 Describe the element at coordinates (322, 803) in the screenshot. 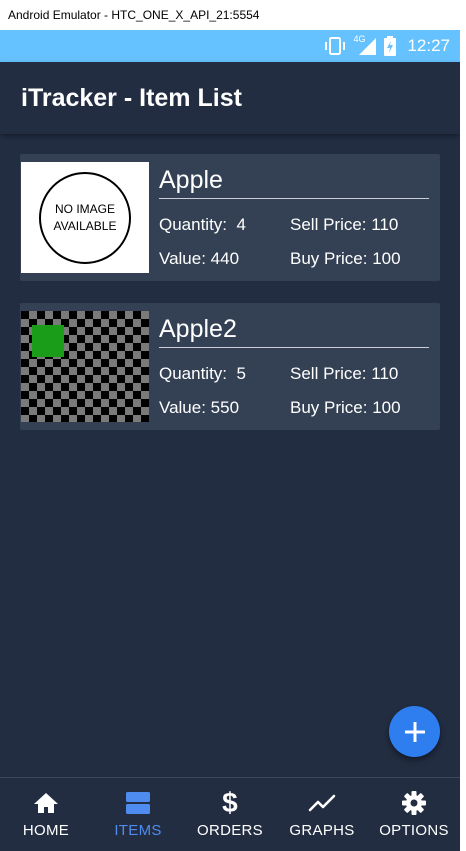

I see `graph-icon` at that location.